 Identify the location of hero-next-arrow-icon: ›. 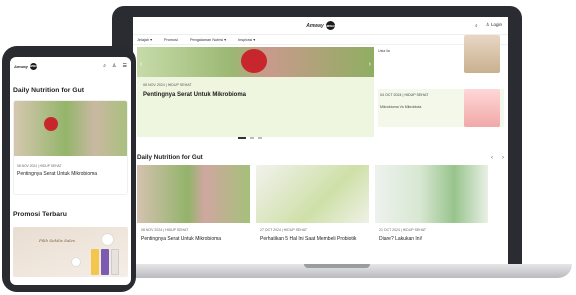
(370, 64).